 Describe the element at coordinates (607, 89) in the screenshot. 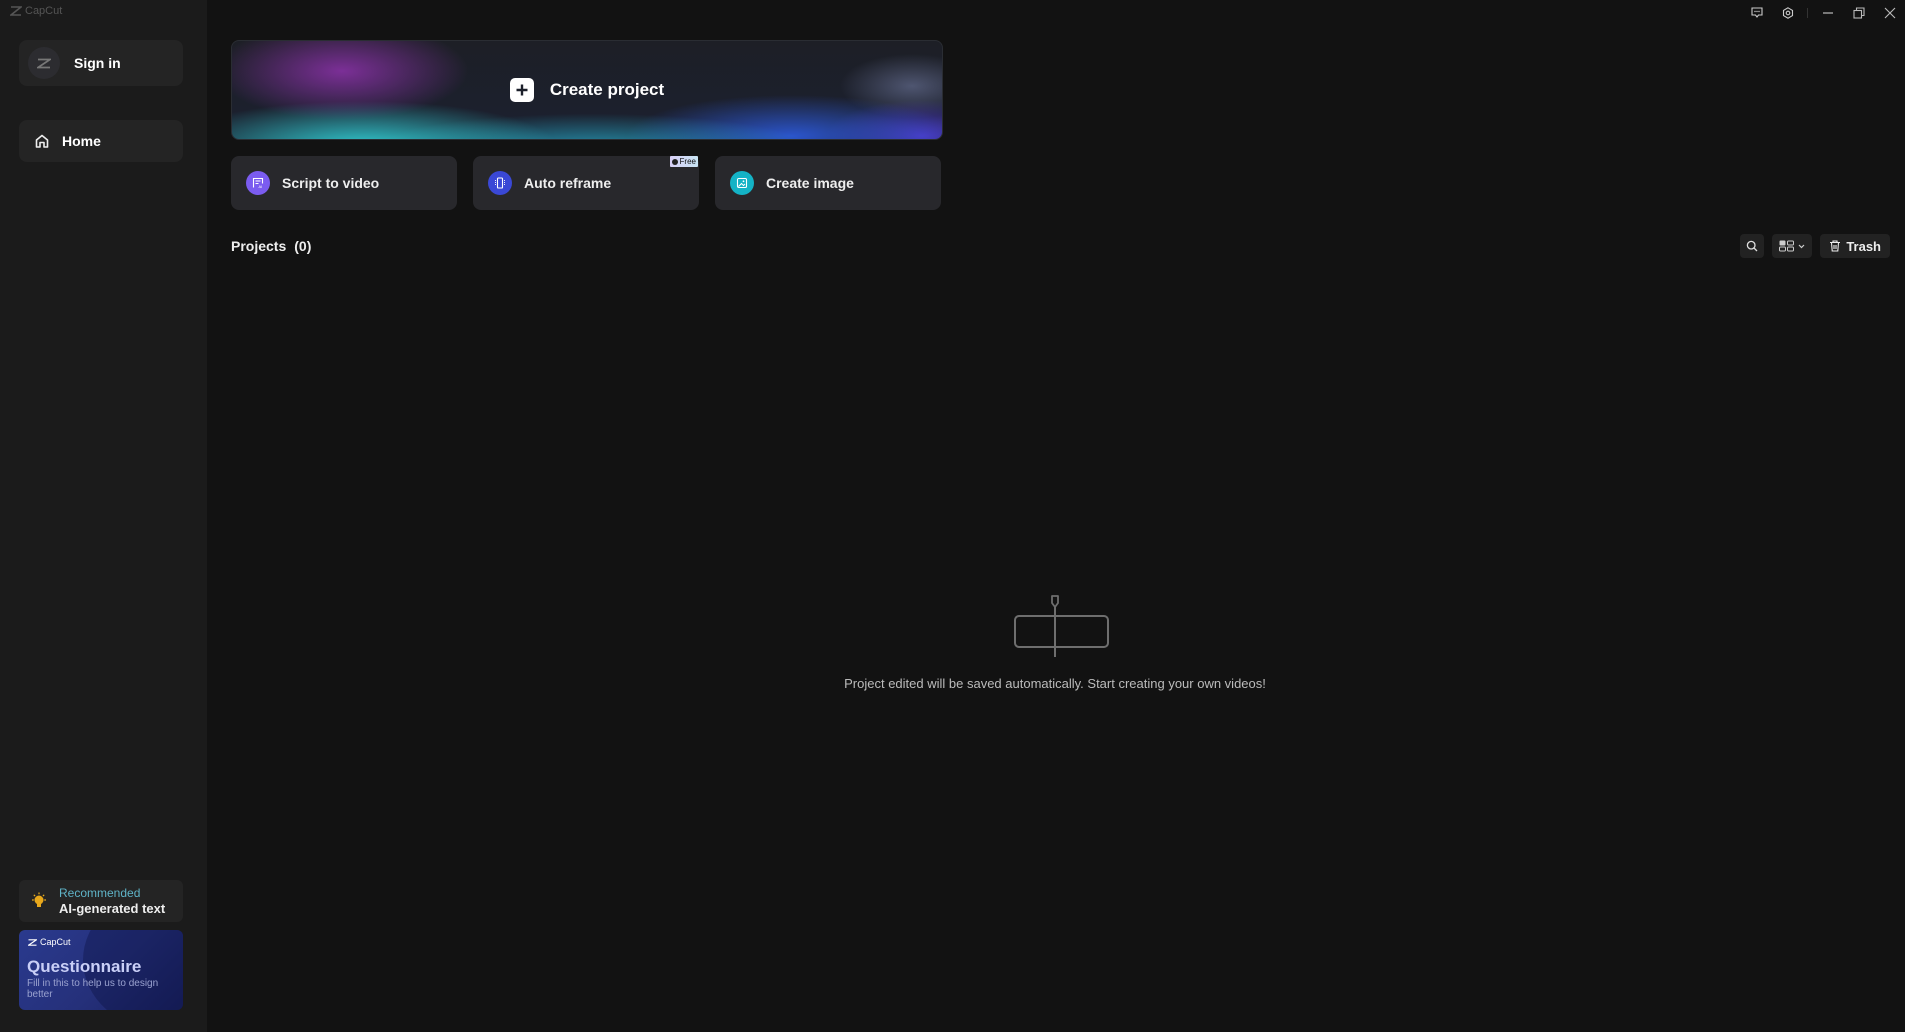

I see `create-project-label: Create project` at that location.